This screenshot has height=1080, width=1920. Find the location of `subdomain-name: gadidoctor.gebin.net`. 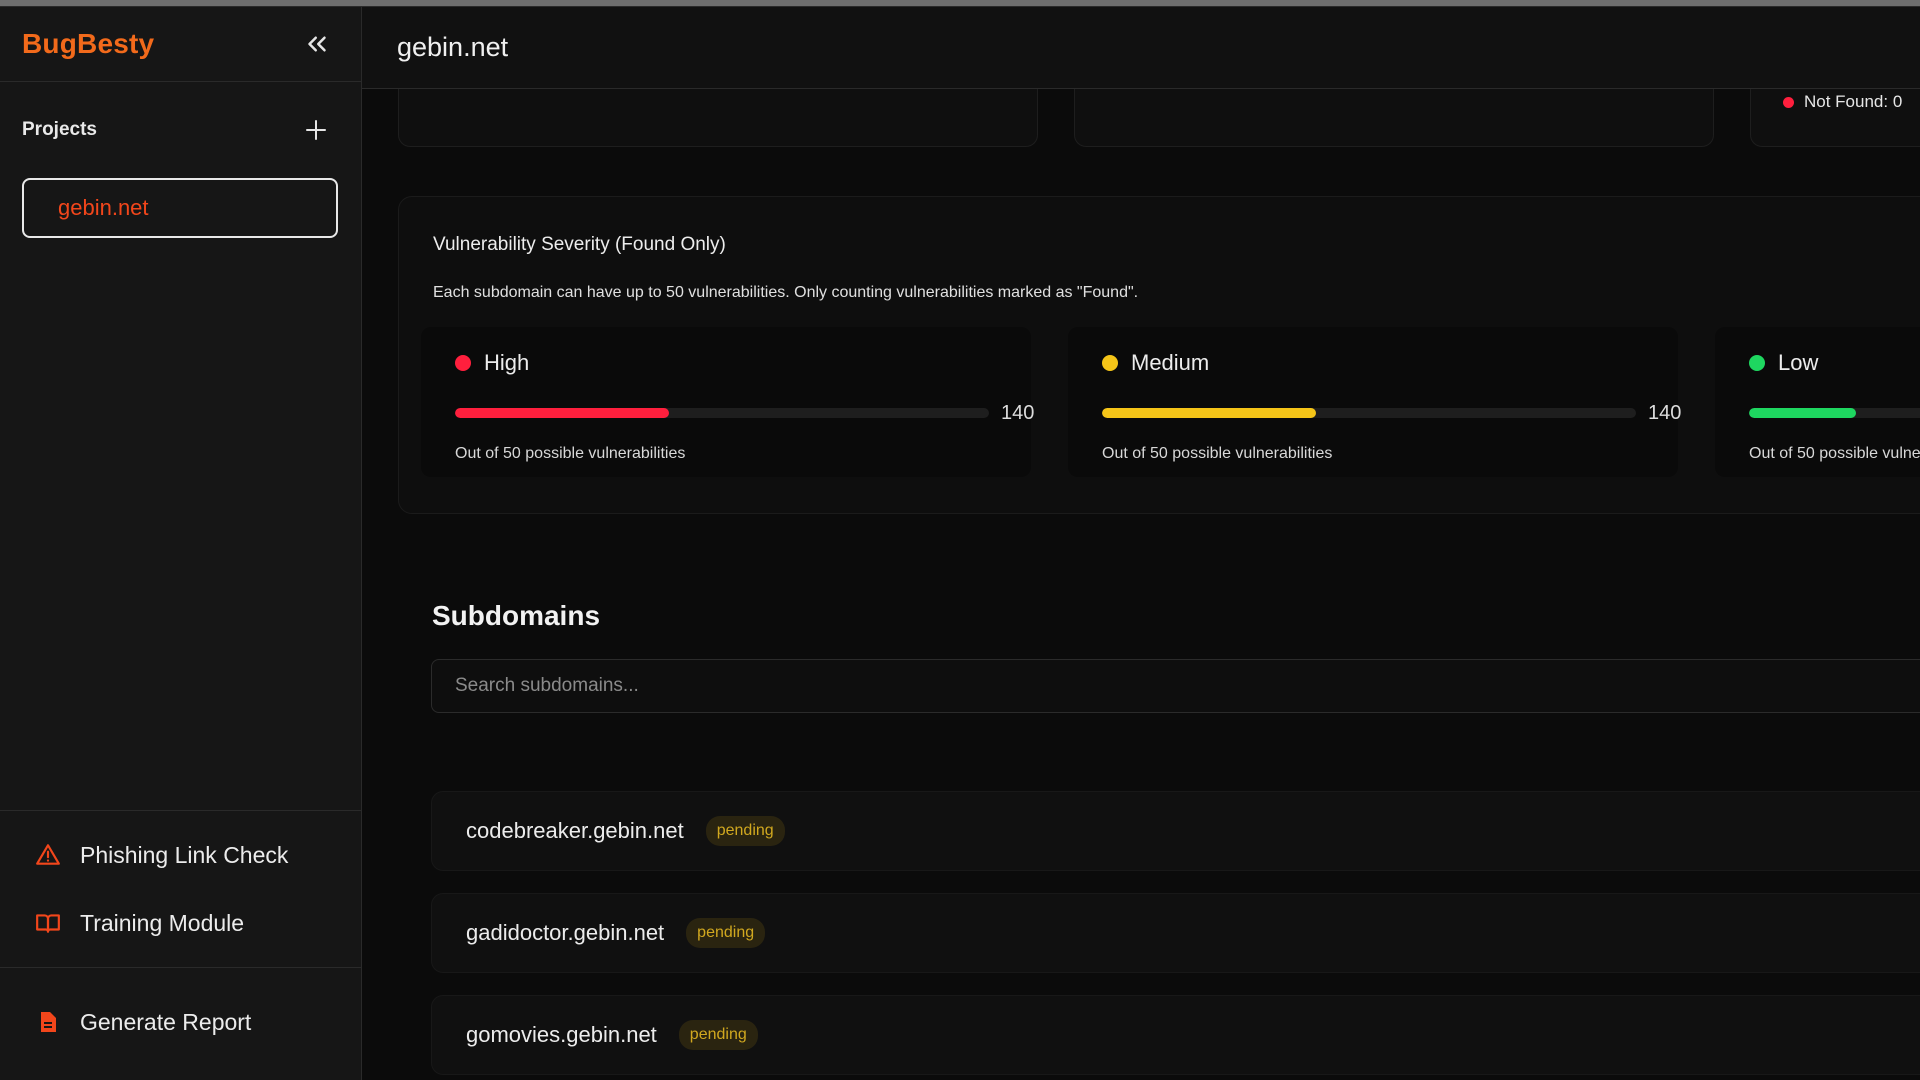

subdomain-name: gadidoctor.gebin.net is located at coordinates (565, 932).